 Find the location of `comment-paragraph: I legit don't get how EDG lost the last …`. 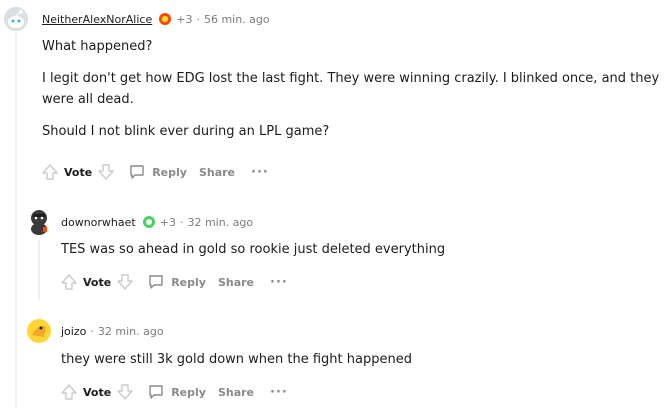

comment-paragraph: I legit don't get how EDG lost the last … is located at coordinates (351, 89).